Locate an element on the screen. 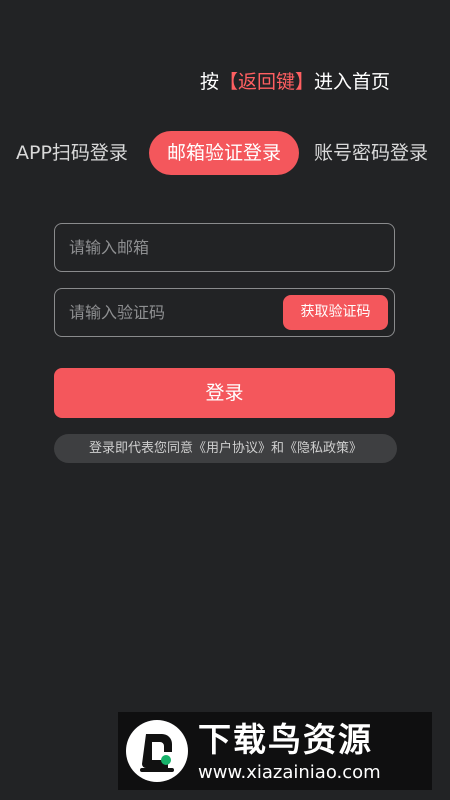 The height and width of the screenshot is (800, 450). watermark: 下载鸟资源 www.xiazainiao.com is located at coordinates (275, 751).